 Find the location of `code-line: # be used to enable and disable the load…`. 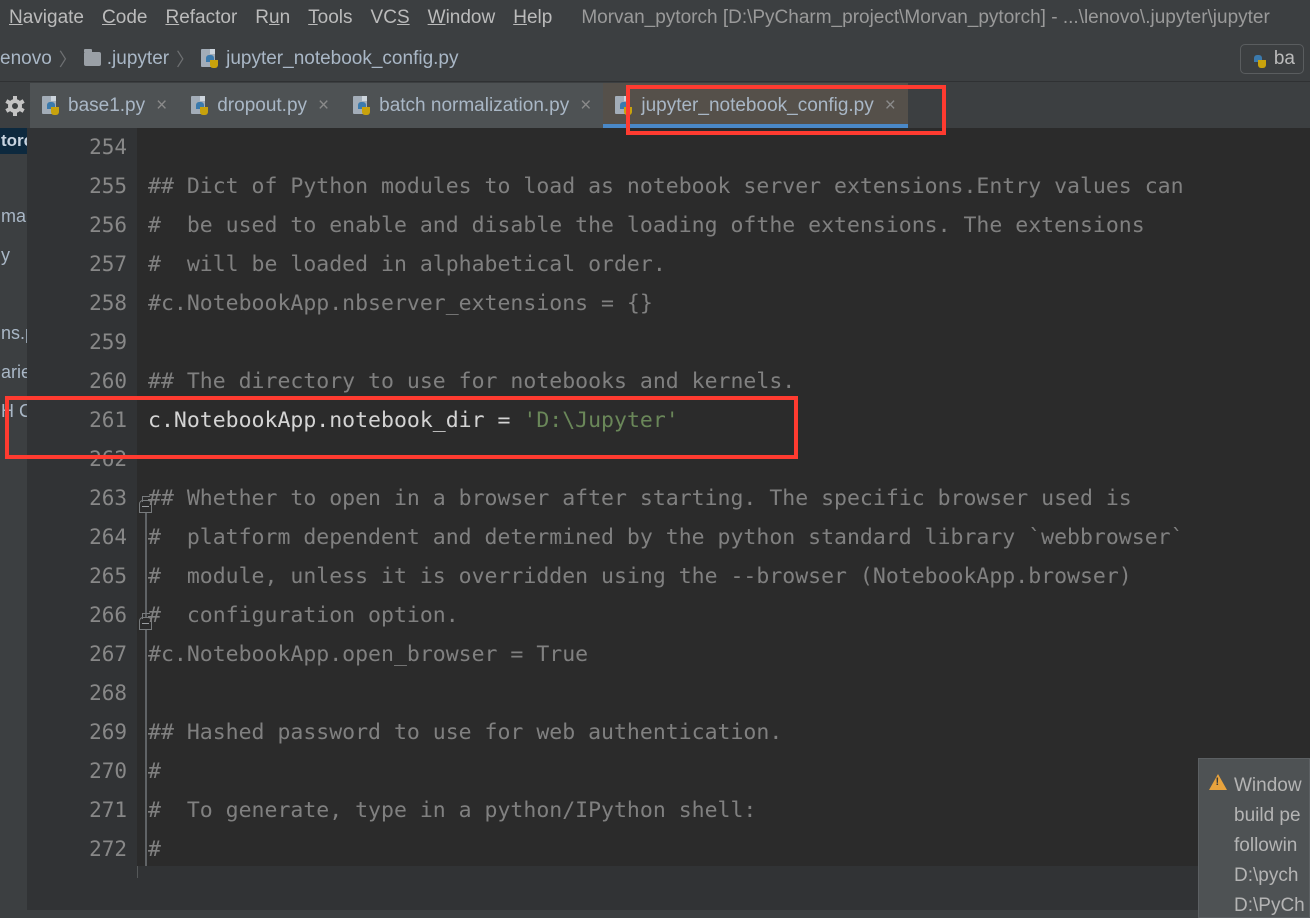

code-line: # be used to enable and disable the load… is located at coordinates (646, 225).